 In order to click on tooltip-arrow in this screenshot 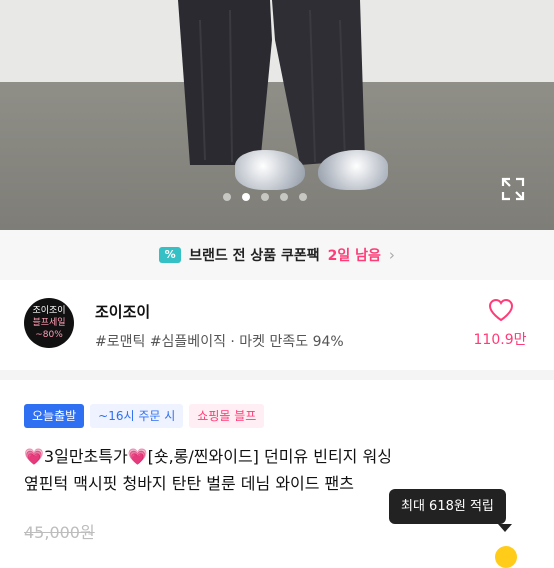, I will do `click(505, 528)`.